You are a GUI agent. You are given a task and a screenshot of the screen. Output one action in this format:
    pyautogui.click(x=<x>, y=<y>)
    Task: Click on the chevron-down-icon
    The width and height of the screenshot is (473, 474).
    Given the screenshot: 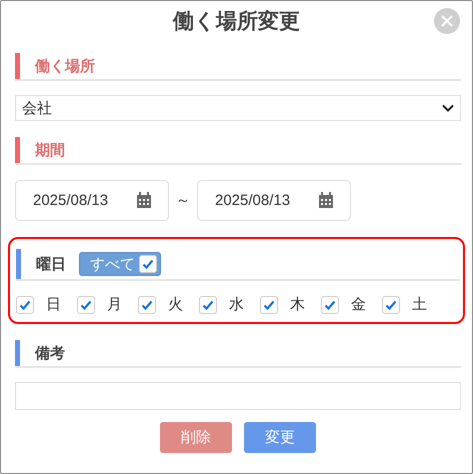 What is the action you would take?
    pyautogui.click(x=448, y=108)
    